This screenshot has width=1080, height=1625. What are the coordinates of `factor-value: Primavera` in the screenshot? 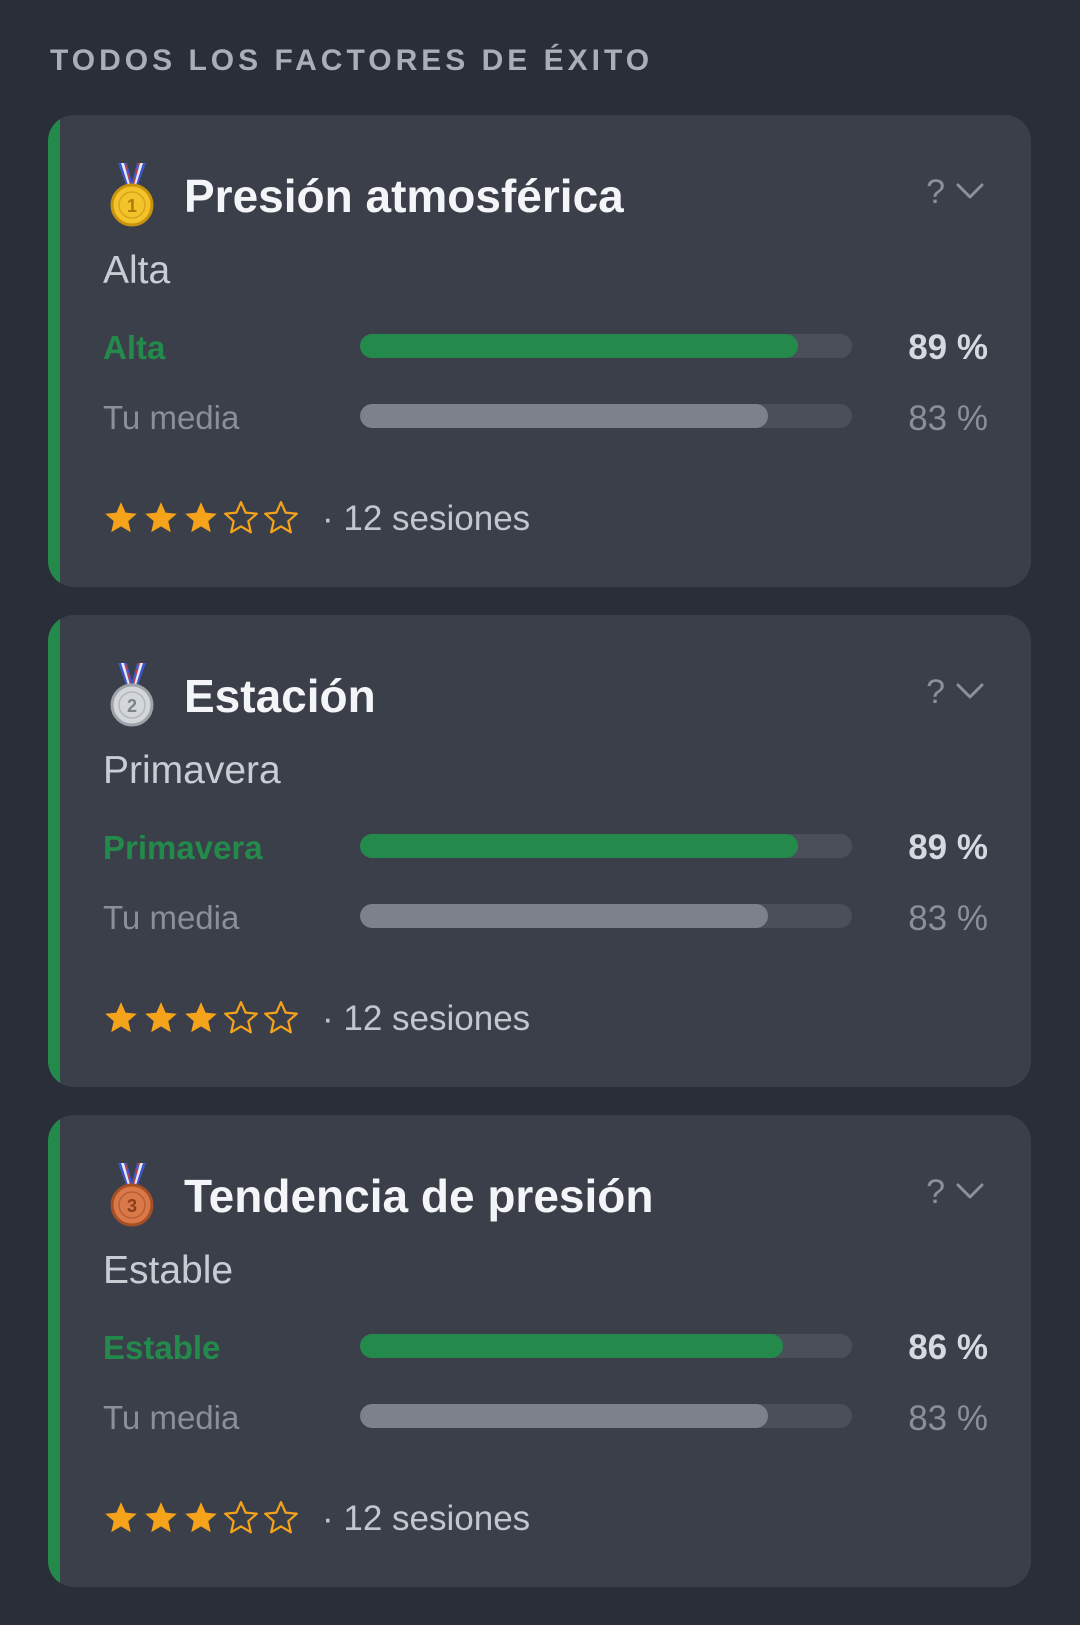 It's located at (192, 770).